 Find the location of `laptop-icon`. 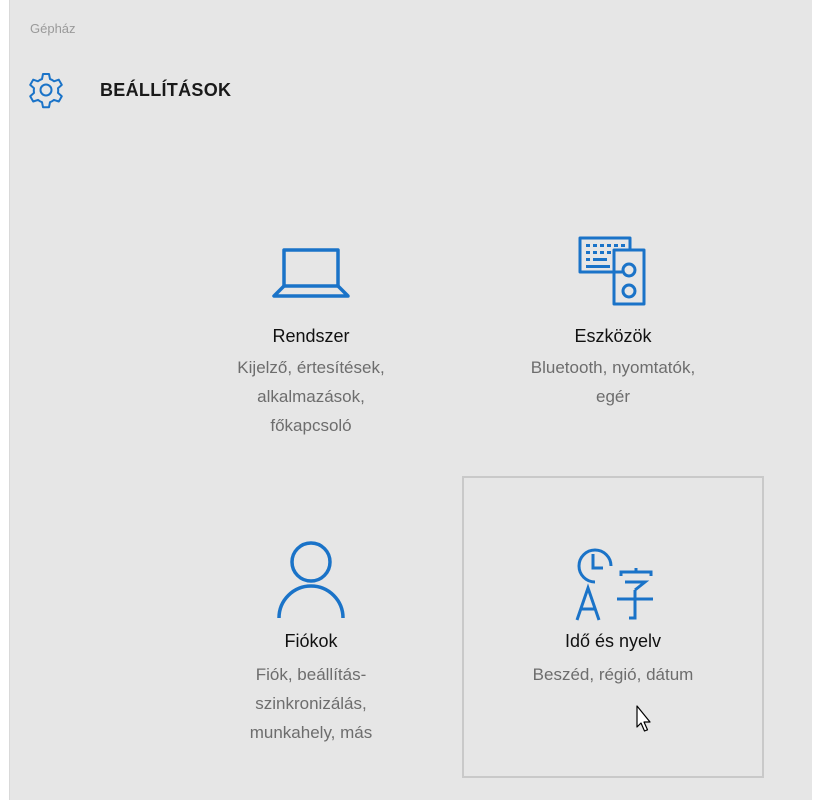

laptop-icon is located at coordinates (311, 272).